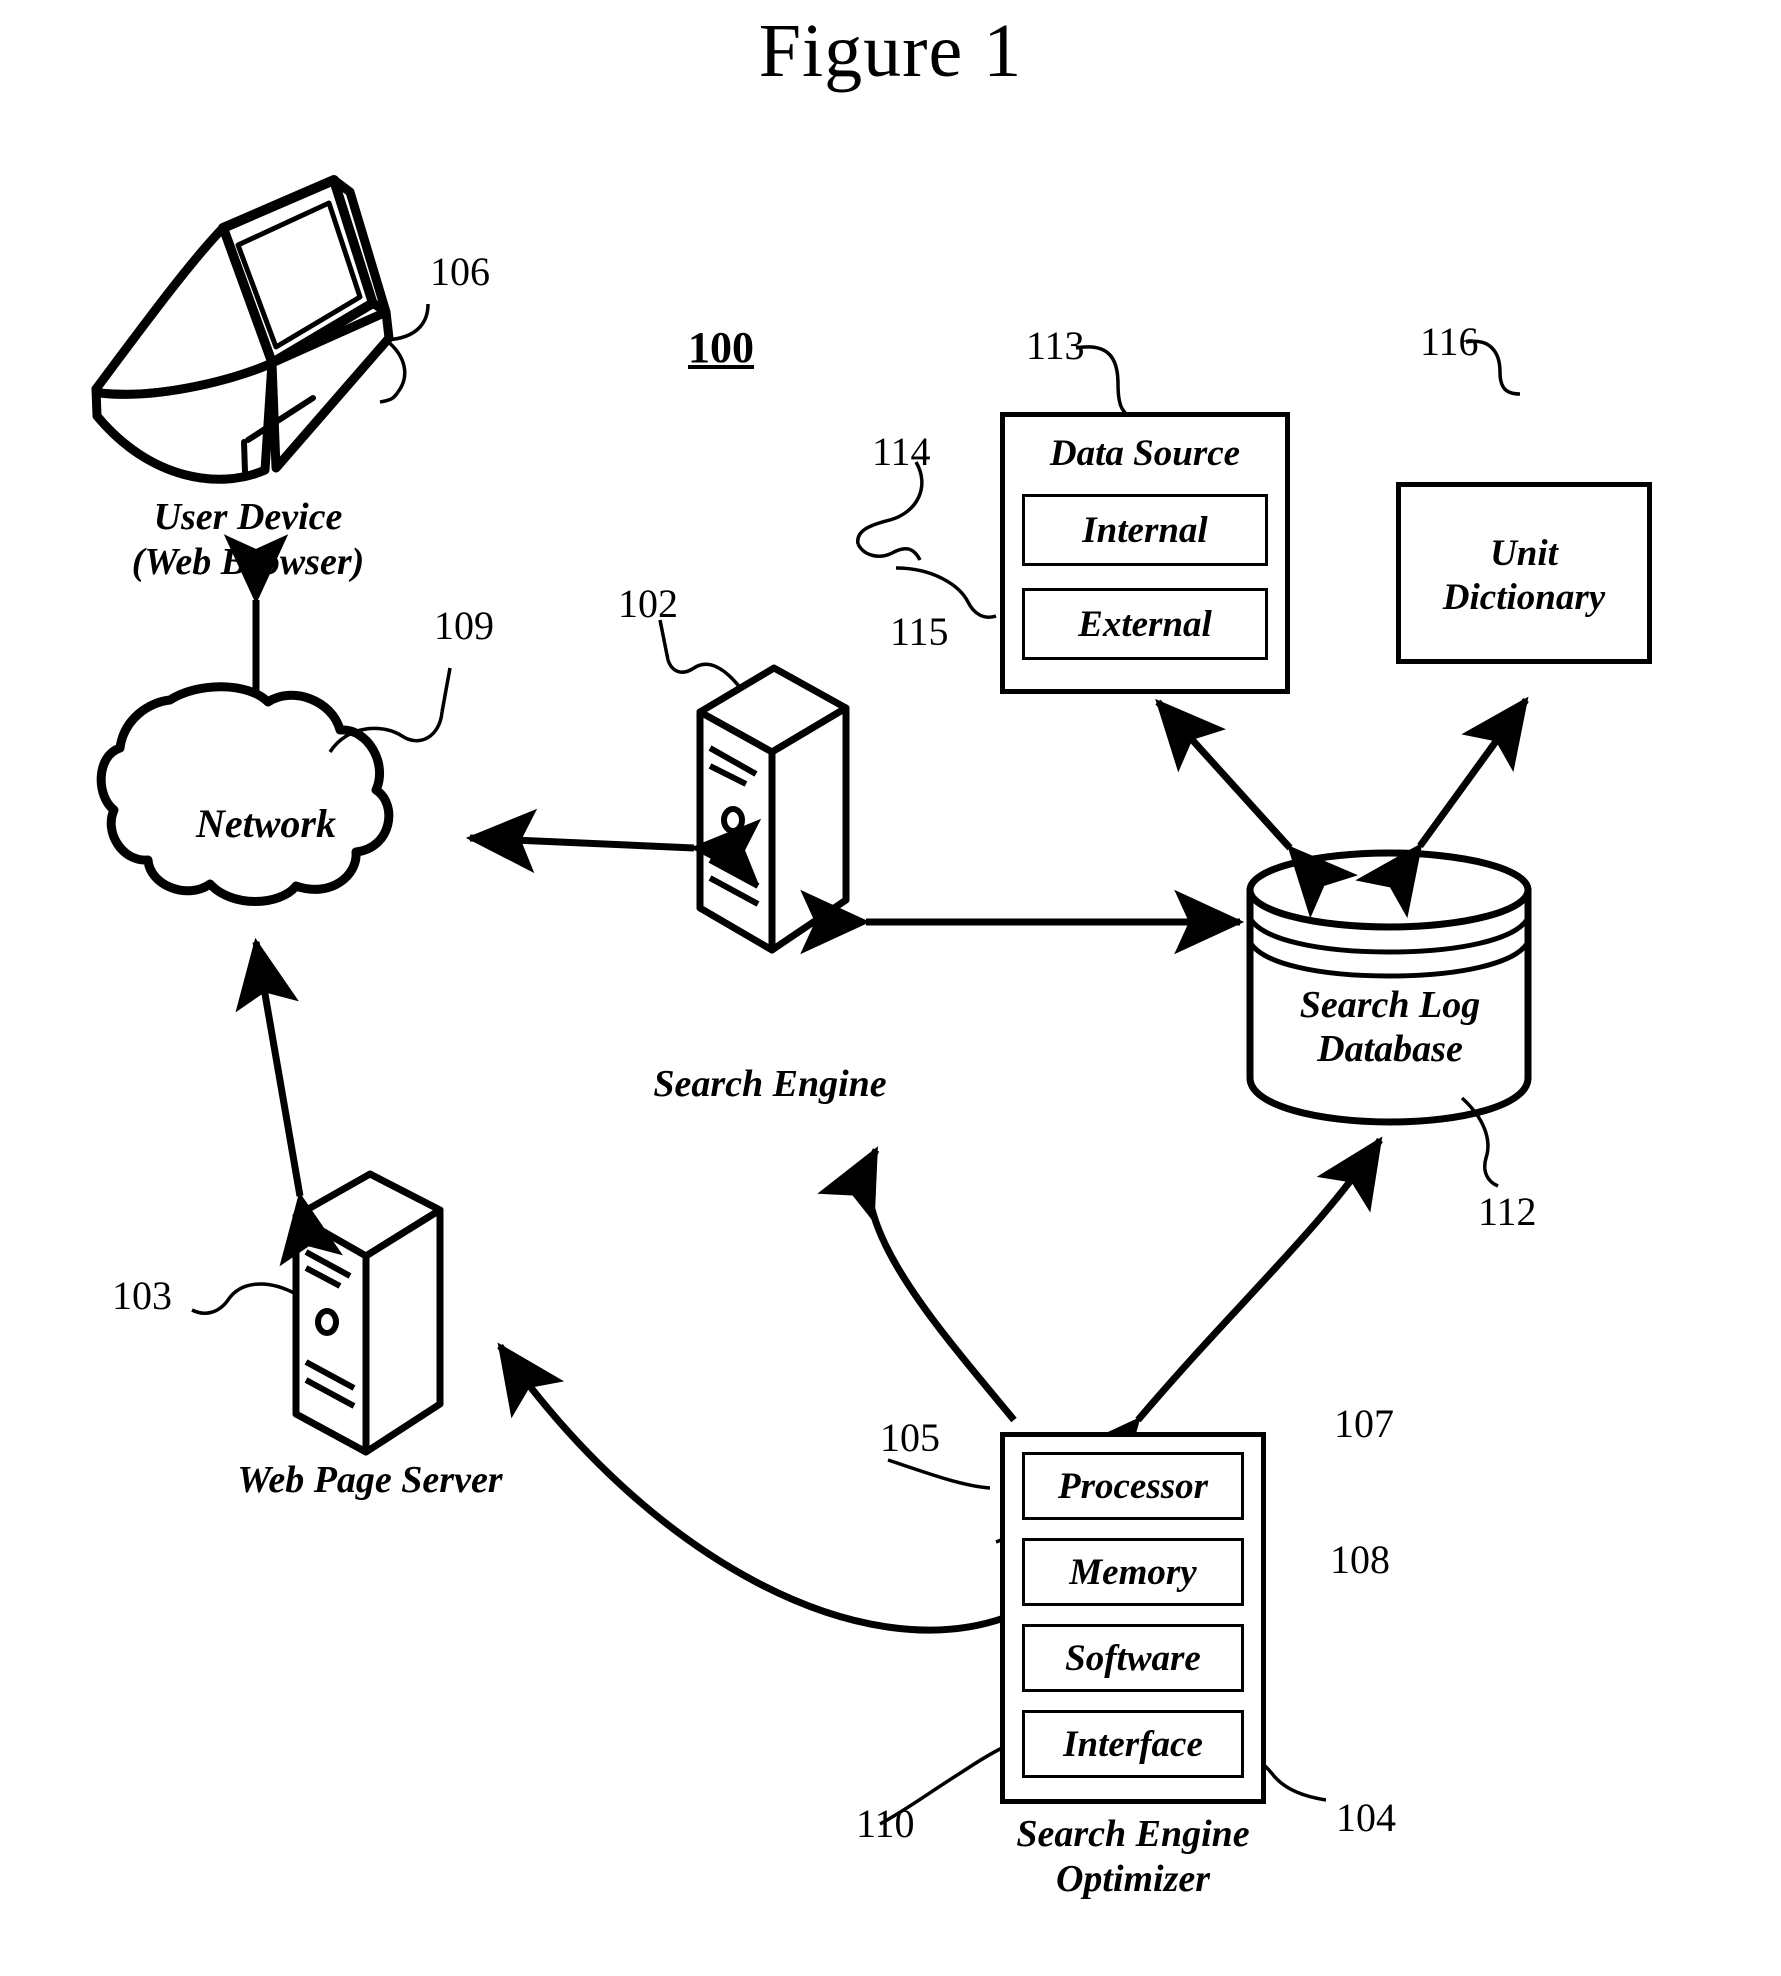  What do you see at coordinates (1390, 1005) in the screenshot?
I see `search-log-database-label-line1: Search Log` at bounding box center [1390, 1005].